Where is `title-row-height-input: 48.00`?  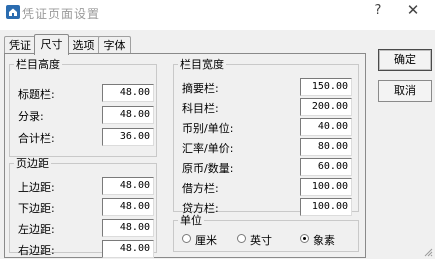 title-row-height-input: 48.00 is located at coordinates (128, 93).